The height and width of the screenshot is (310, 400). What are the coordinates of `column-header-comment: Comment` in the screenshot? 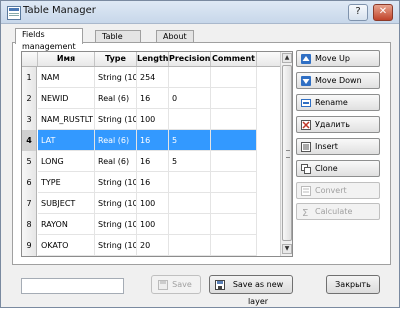 It's located at (234, 59).